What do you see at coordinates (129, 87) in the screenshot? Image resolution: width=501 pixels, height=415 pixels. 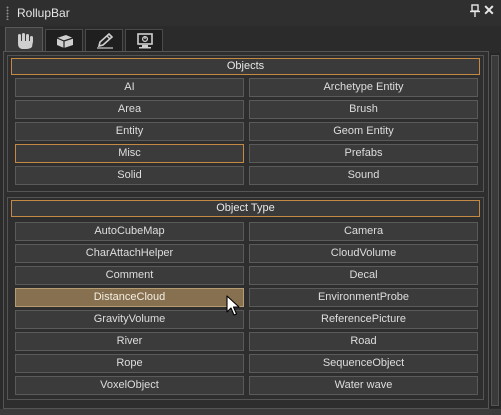 I see `object-button-ai: AI` at bounding box center [129, 87].